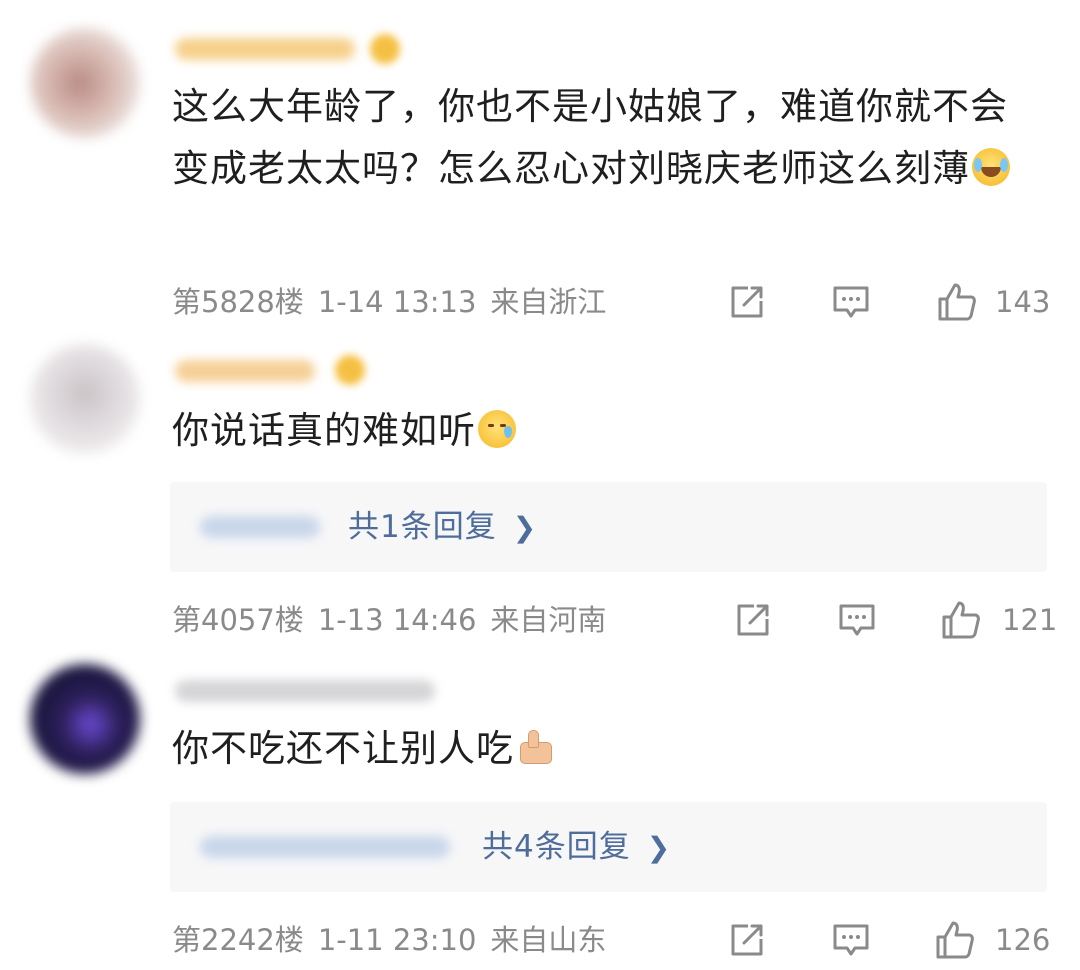 Image resolution: width=1080 pixels, height=970 pixels. I want to click on reply-username-blurred, so click(325, 847).